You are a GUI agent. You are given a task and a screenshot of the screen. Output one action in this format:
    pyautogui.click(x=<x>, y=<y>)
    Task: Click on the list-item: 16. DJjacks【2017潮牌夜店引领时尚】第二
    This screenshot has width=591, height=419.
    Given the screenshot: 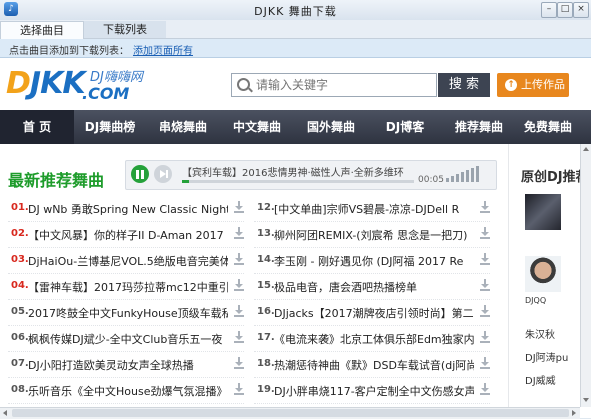 What is the action you would take?
    pyautogui.click(x=372, y=312)
    